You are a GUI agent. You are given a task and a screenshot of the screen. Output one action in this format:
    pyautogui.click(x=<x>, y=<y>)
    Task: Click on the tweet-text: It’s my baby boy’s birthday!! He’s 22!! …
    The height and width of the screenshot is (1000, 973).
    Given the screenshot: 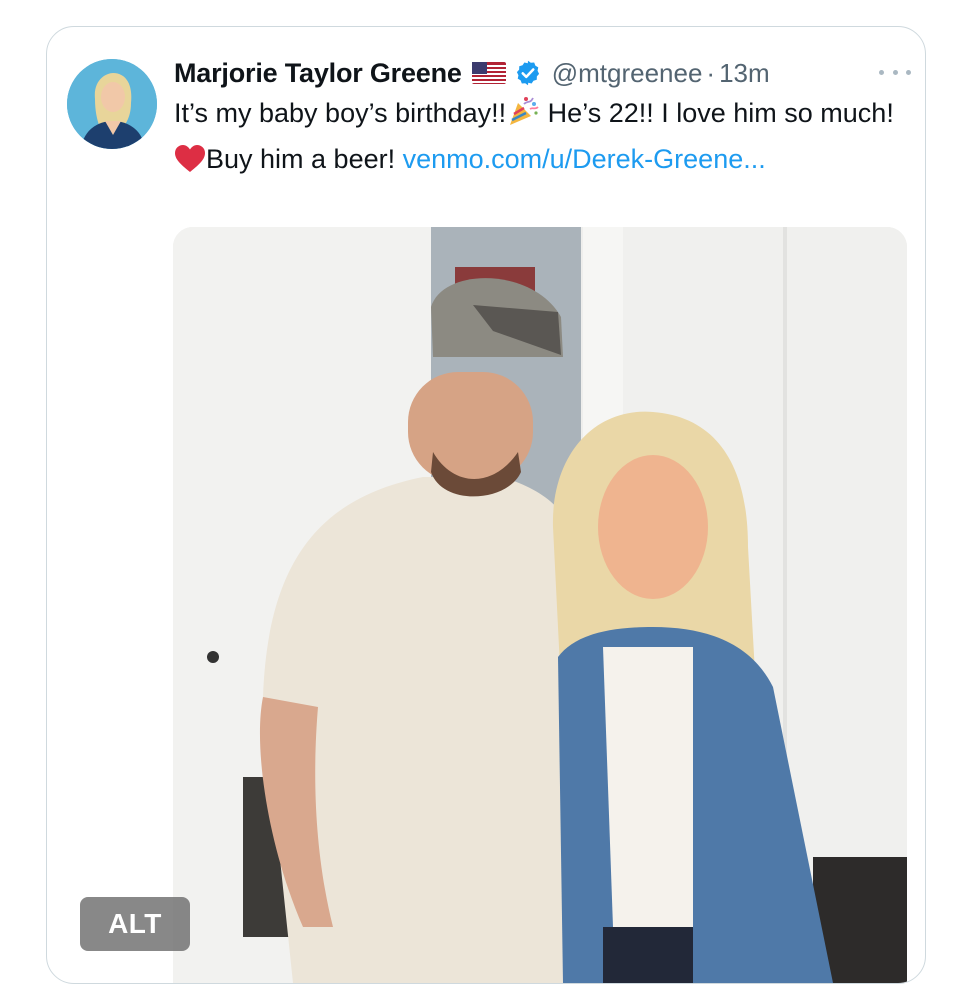 What is the action you would take?
    pyautogui.click(x=541, y=139)
    